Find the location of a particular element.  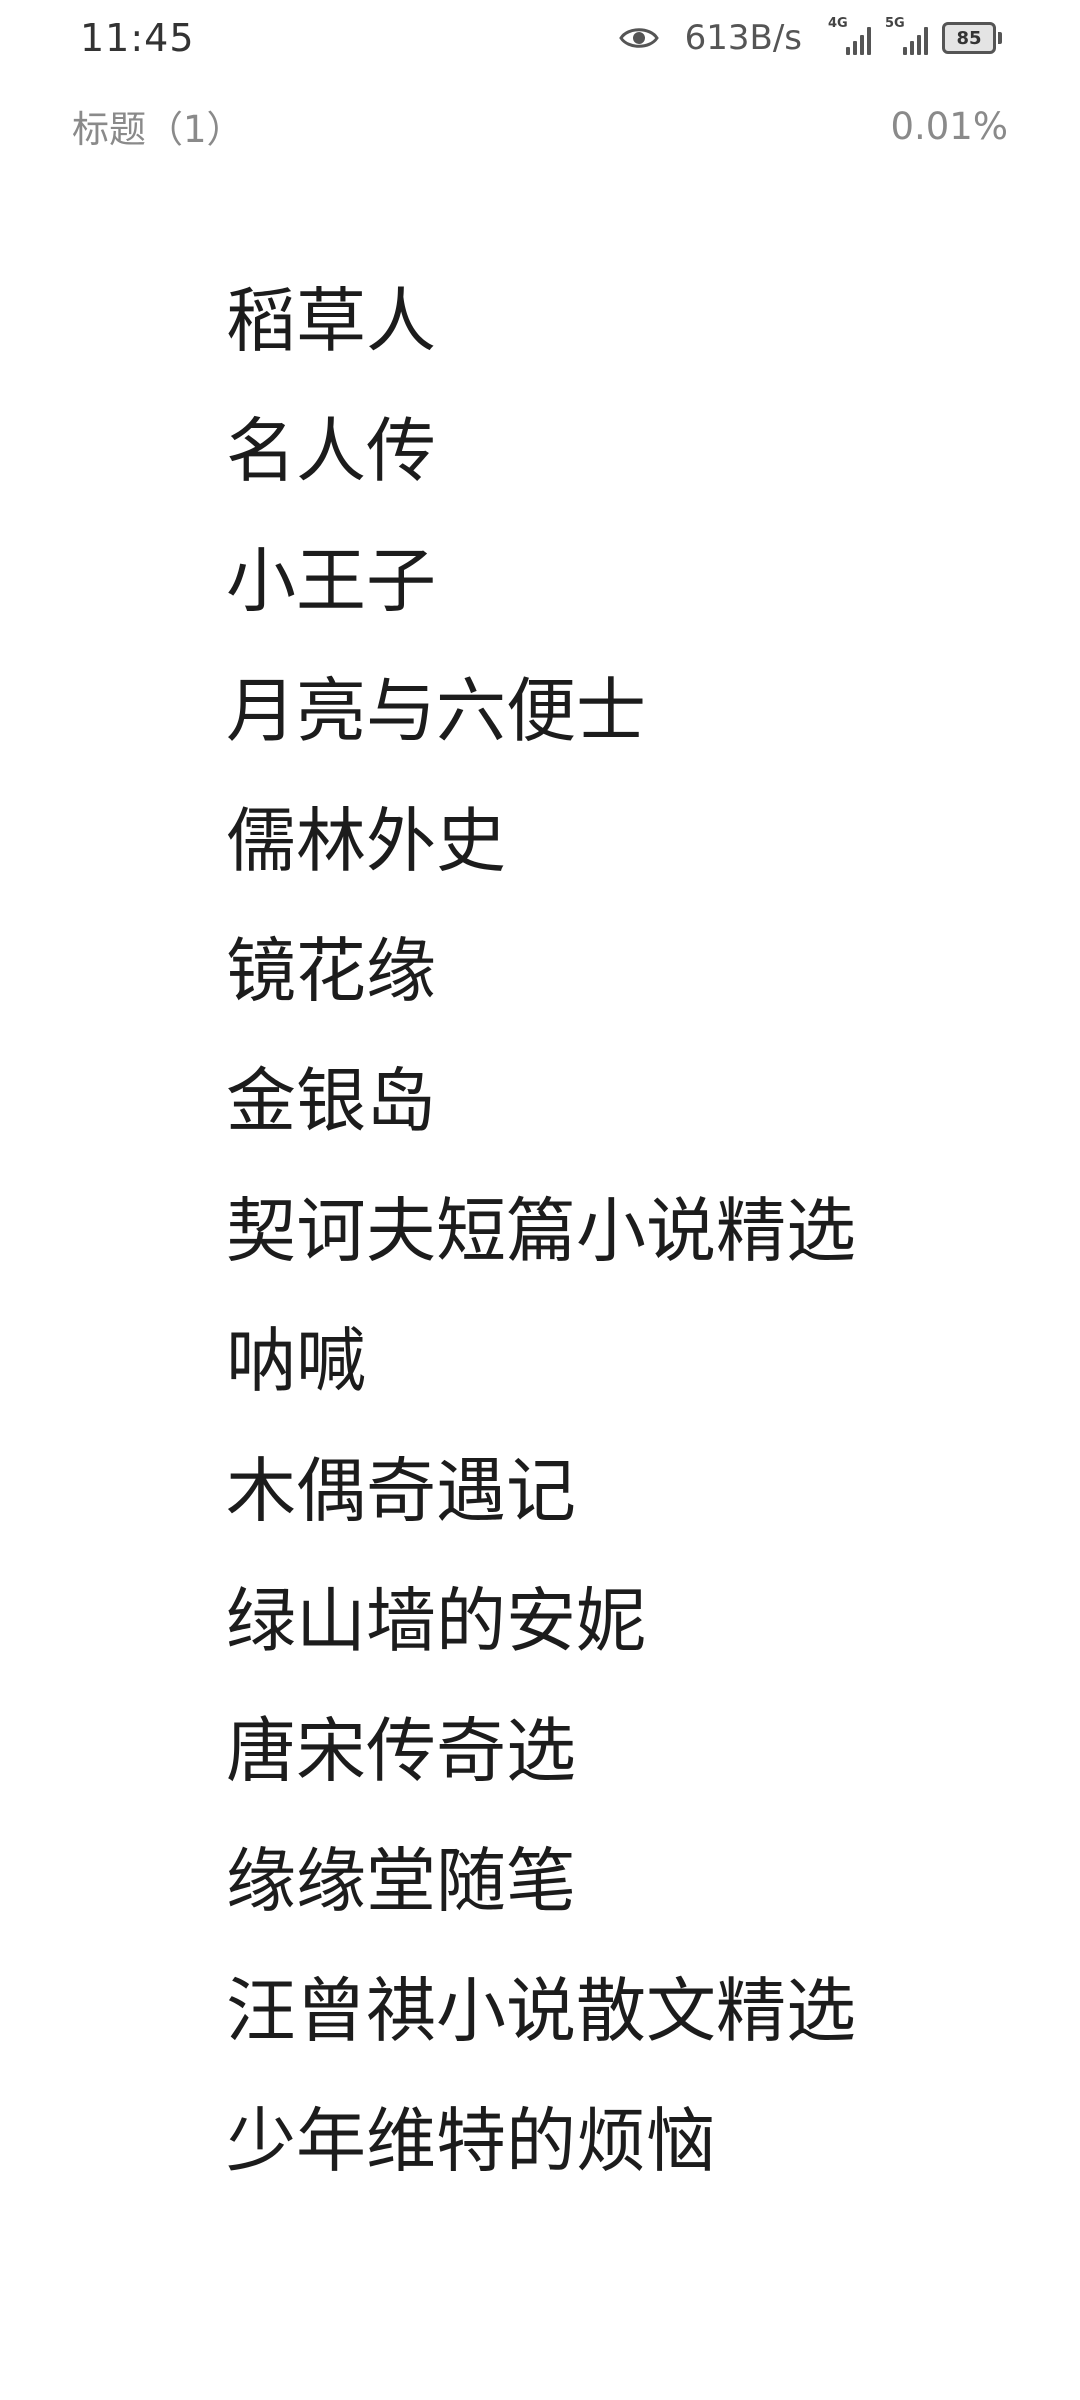

reader-header: 标题（1） 0.01% is located at coordinates (540, 126).